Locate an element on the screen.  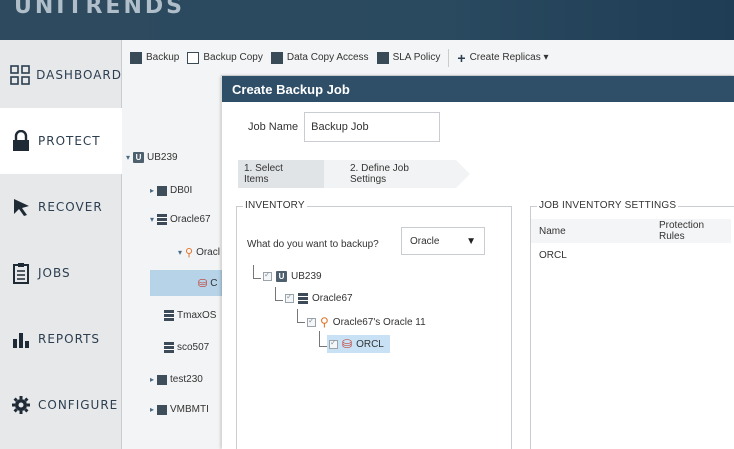
column-header-name: Name is located at coordinates (552, 231).